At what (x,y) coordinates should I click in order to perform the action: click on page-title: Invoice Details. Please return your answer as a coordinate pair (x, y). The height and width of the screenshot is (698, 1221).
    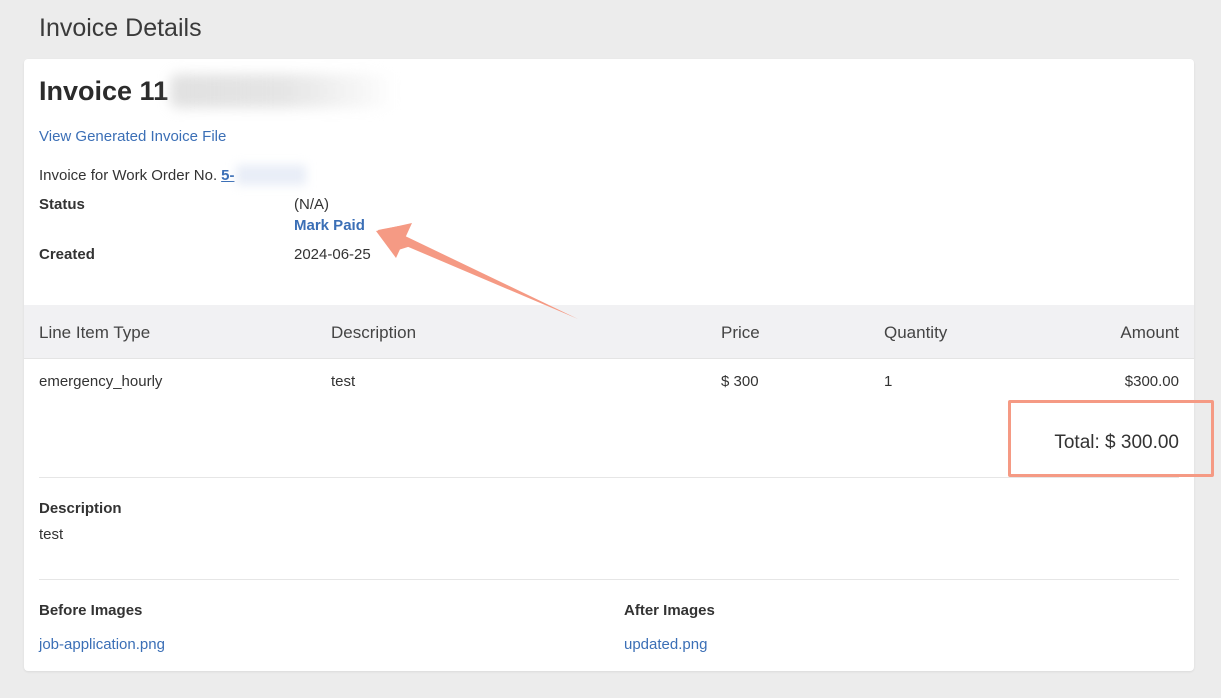
    Looking at the image, I should click on (120, 28).